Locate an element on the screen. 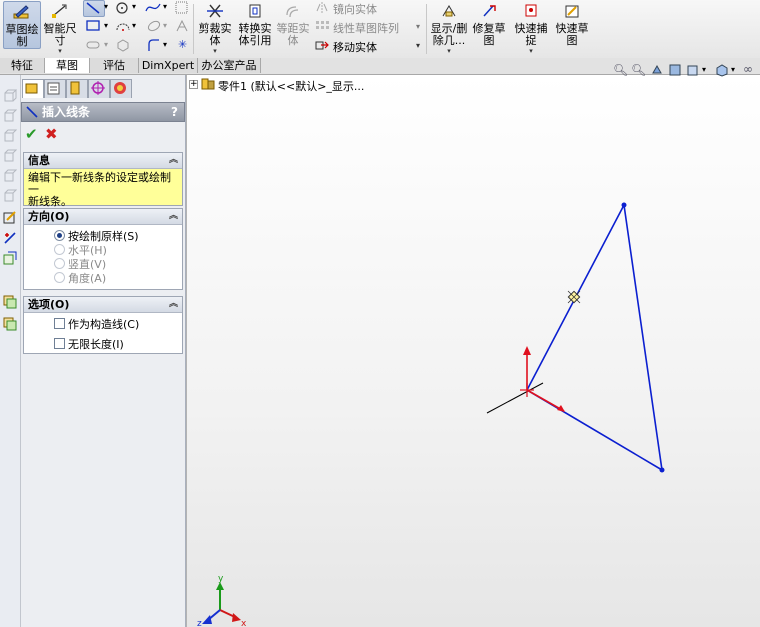 This screenshot has width=760, height=627. ellipse-tool-icon is located at coordinates (154, 26).